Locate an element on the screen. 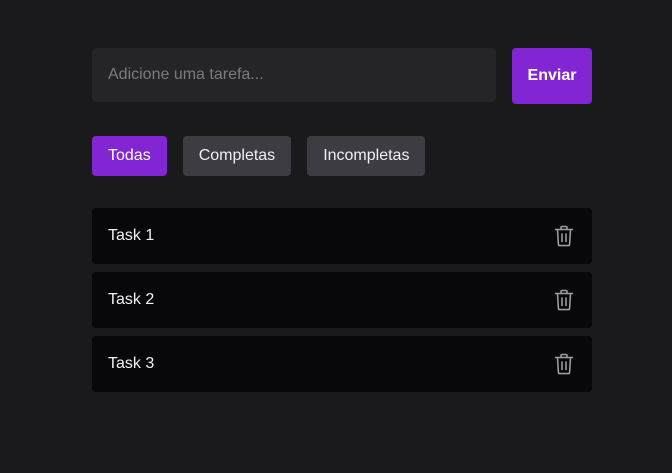 The width and height of the screenshot is (672, 473). task-label: Task 3 is located at coordinates (131, 363).